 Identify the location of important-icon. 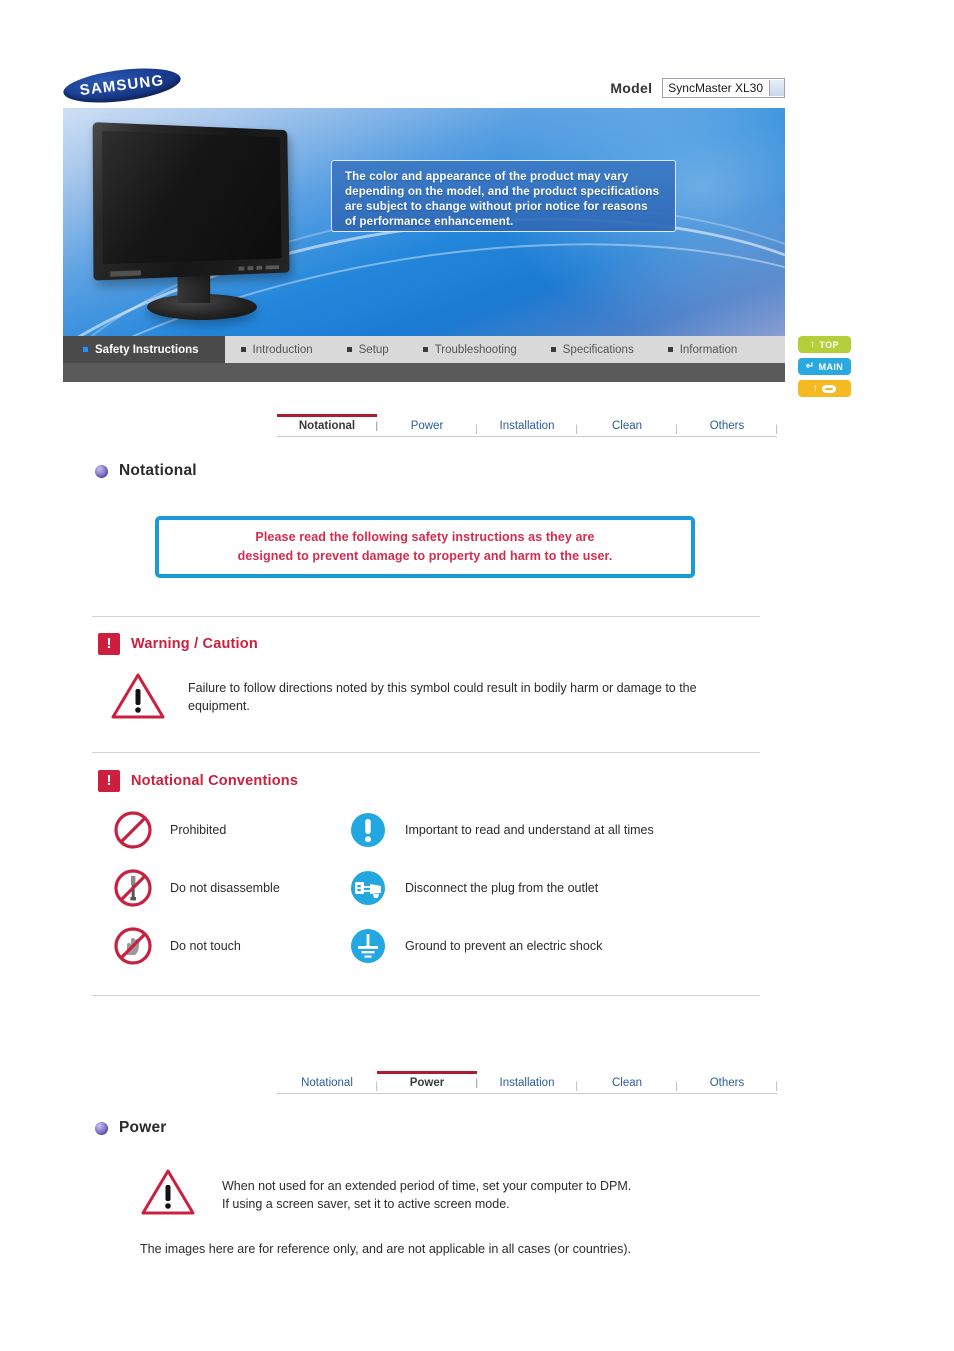
(368, 830).